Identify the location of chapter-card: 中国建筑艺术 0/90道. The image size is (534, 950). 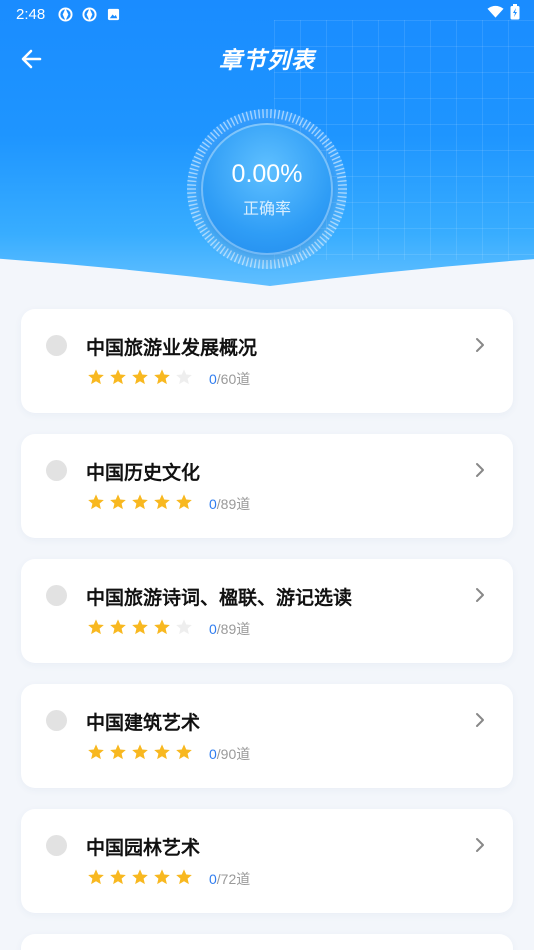
(267, 736).